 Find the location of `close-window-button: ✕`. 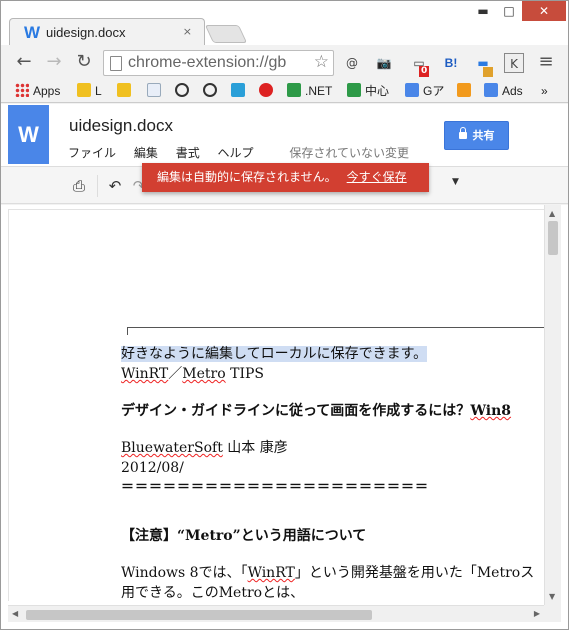

close-window-button: ✕ is located at coordinates (544, 11).